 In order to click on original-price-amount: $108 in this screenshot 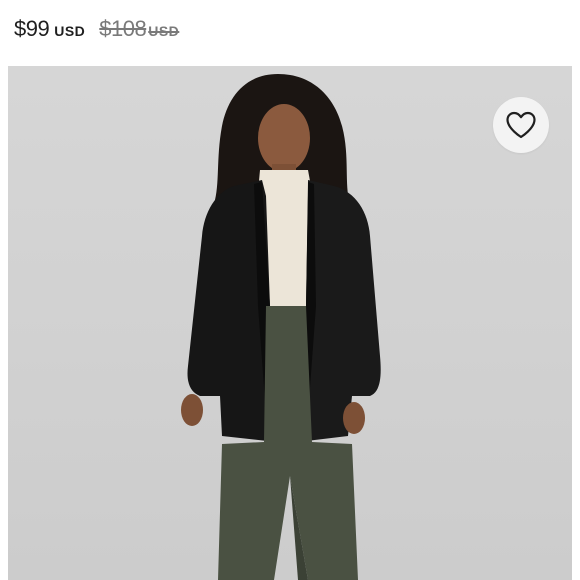, I will do `click(123, 28)`.